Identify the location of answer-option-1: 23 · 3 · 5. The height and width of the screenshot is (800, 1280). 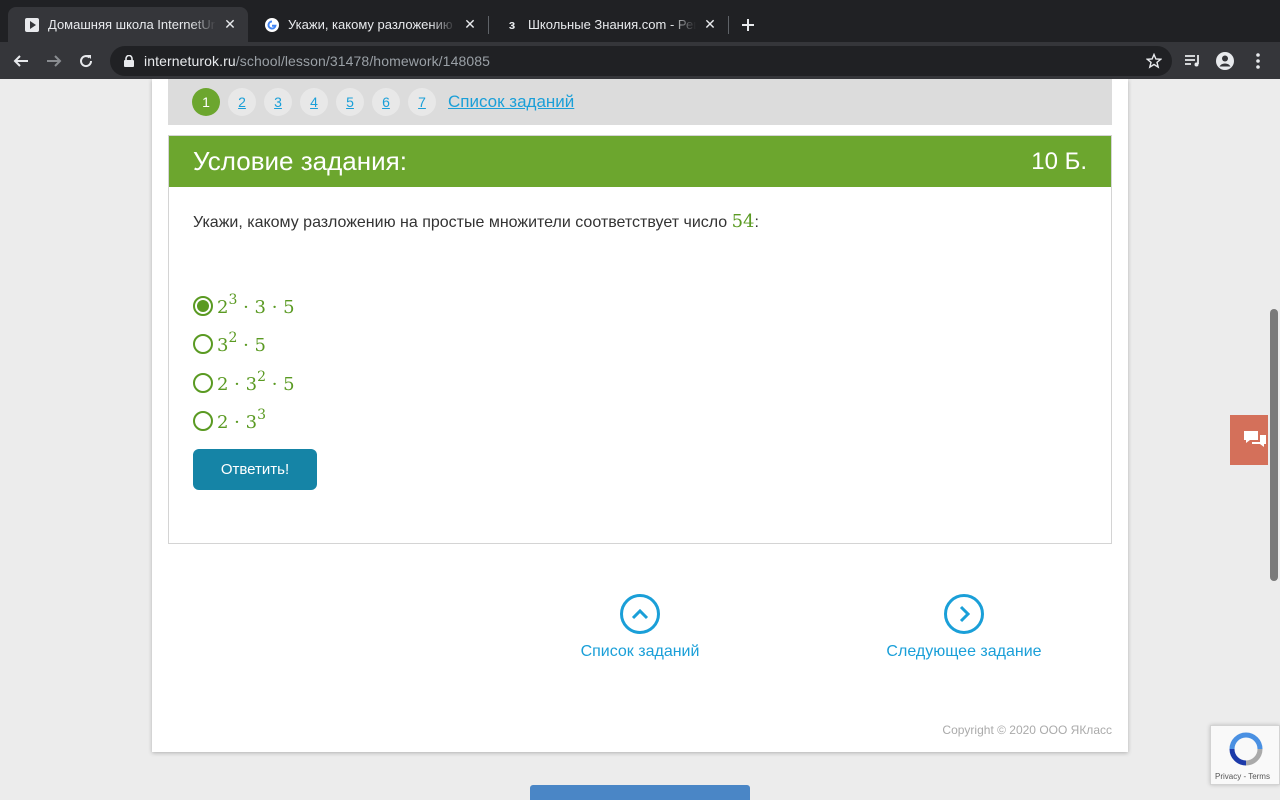
(244, 305).